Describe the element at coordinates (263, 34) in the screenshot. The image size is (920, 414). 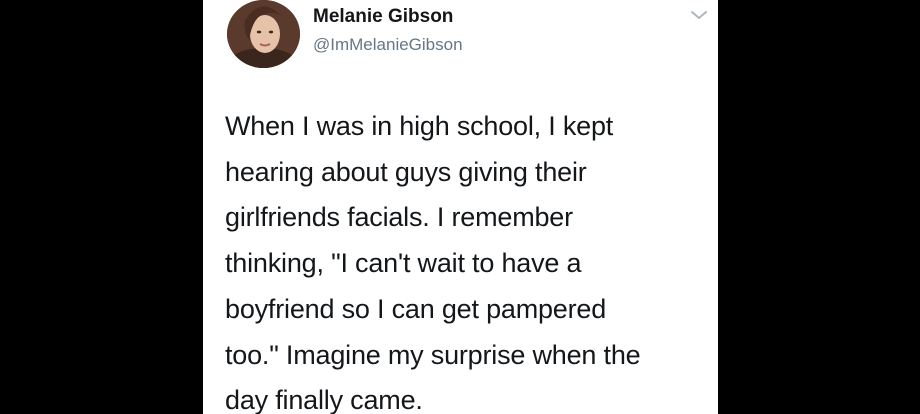
I see `avatar` at that location.